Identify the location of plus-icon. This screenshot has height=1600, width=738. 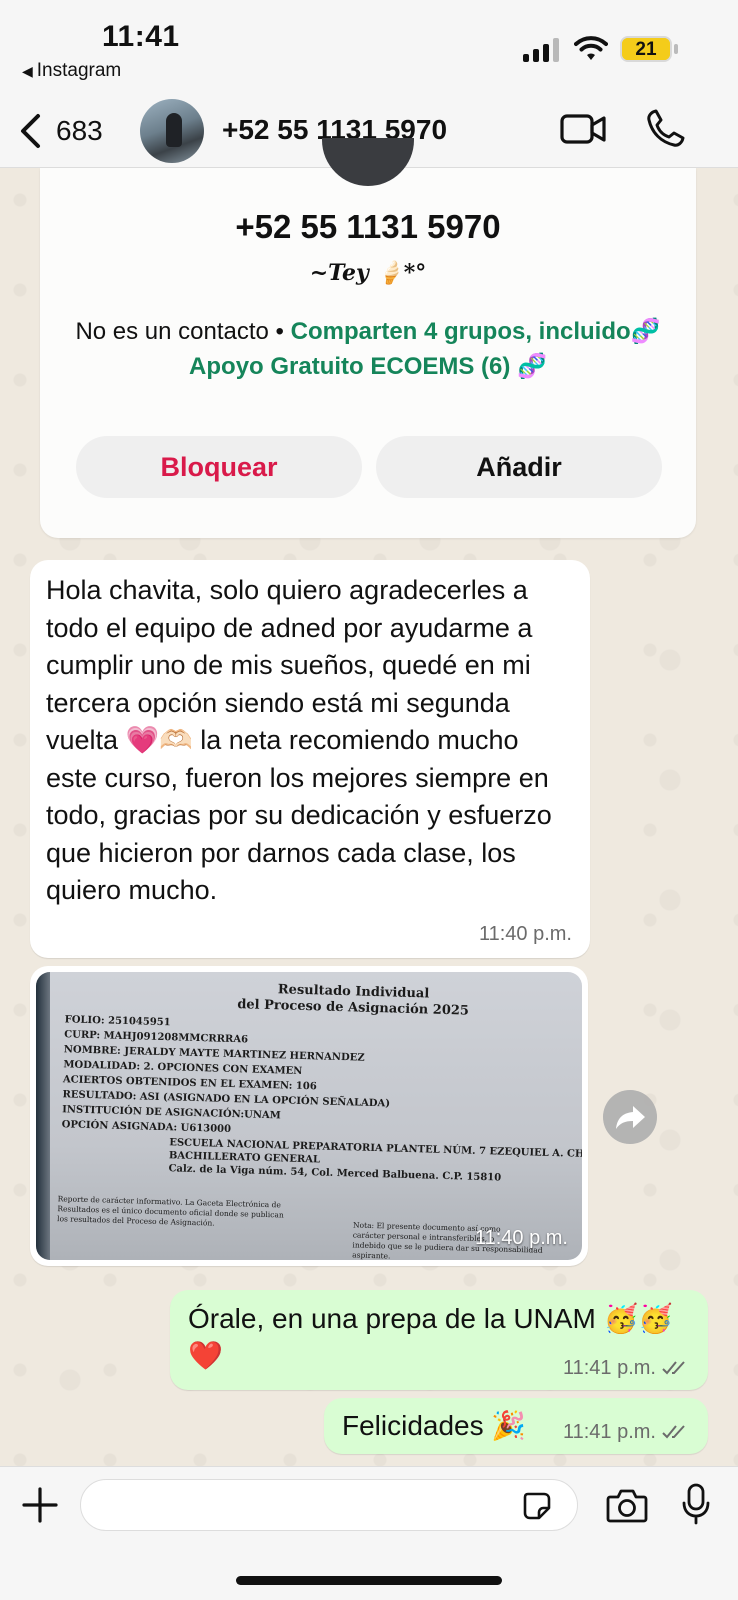
(40, 1505).